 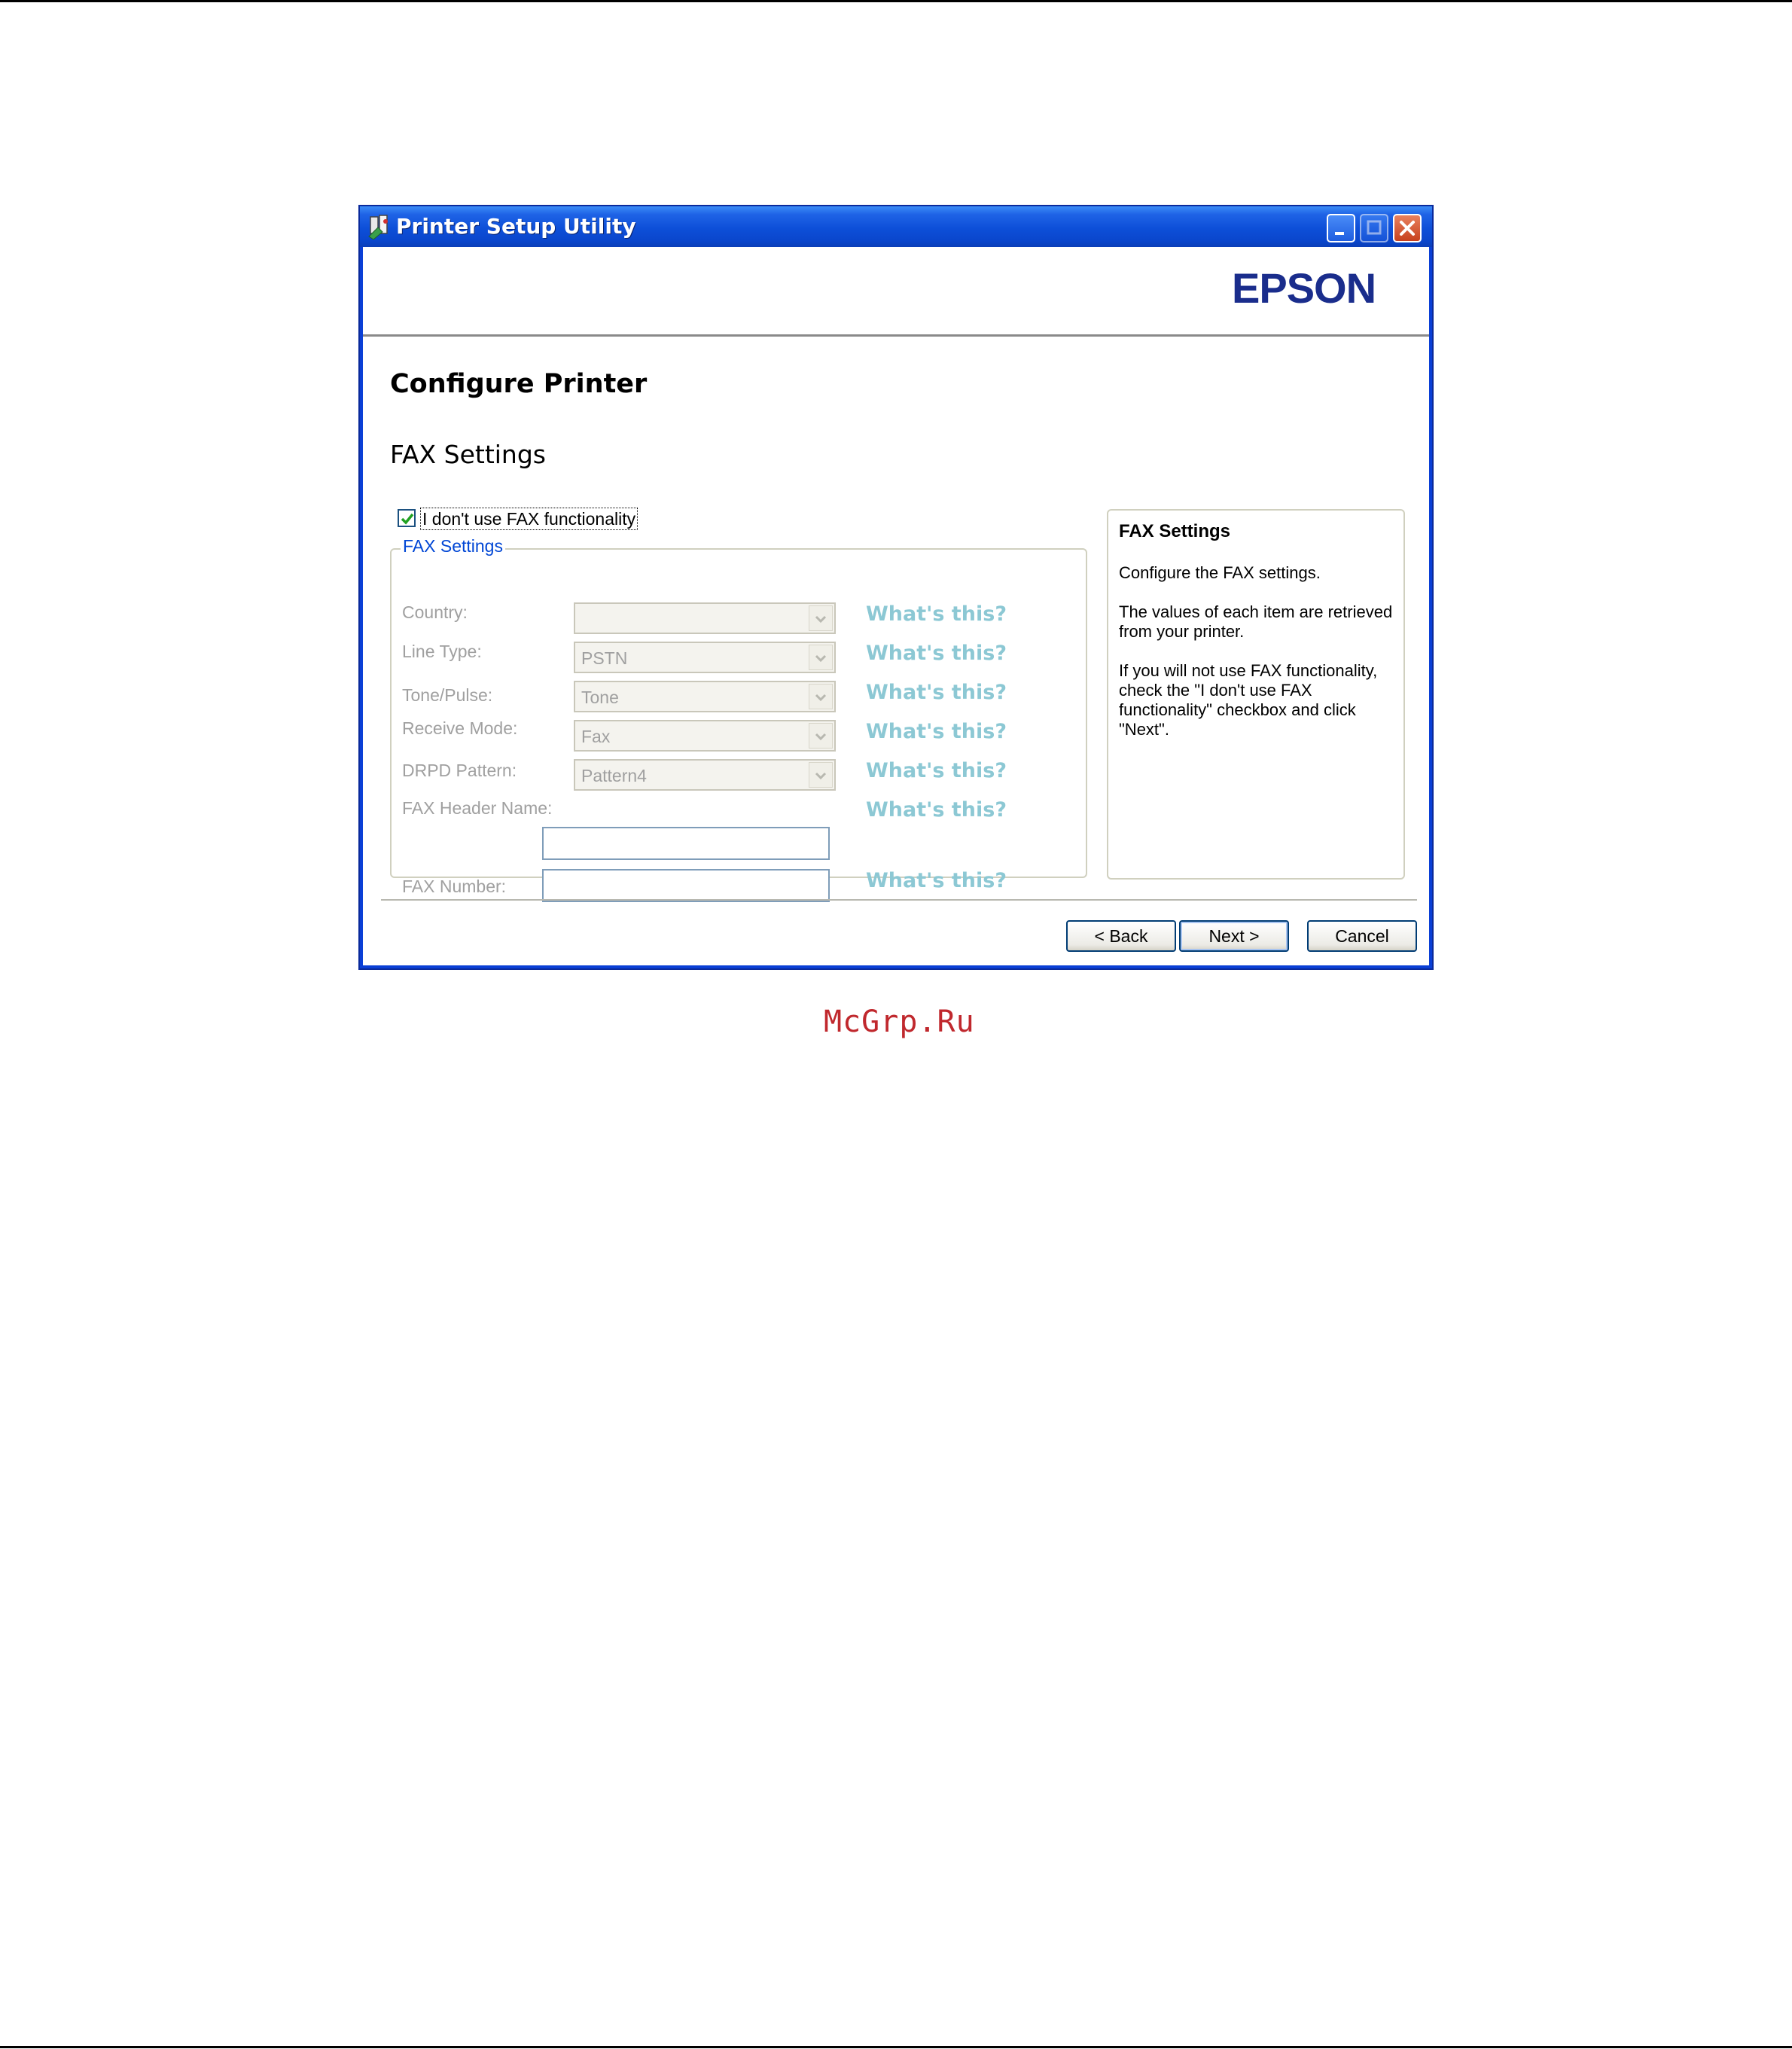 I want to click on country-whats-this-link: What's this?, so click(x=936, y=614).